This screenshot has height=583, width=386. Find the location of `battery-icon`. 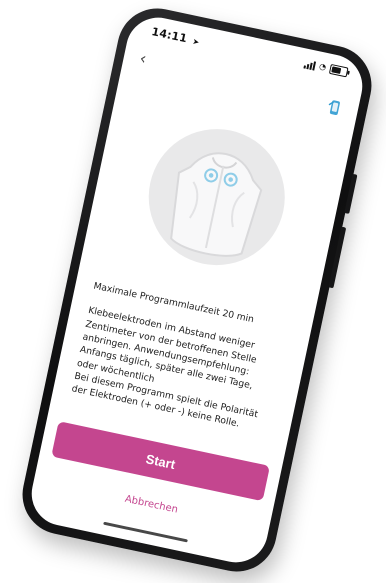

battery-icon is located at coordinates (338, 70).